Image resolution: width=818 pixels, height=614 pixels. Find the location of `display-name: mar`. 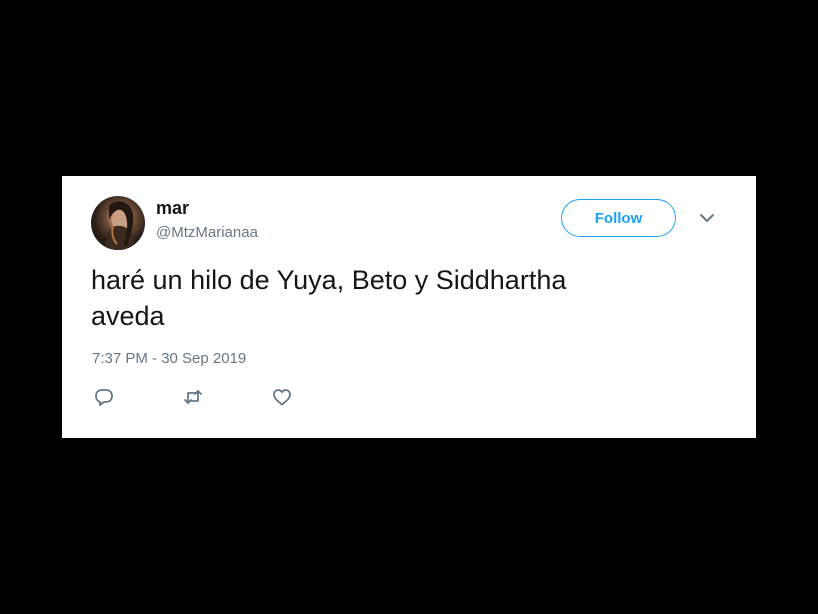

display-name: mar is located at coordinates (172, 208).